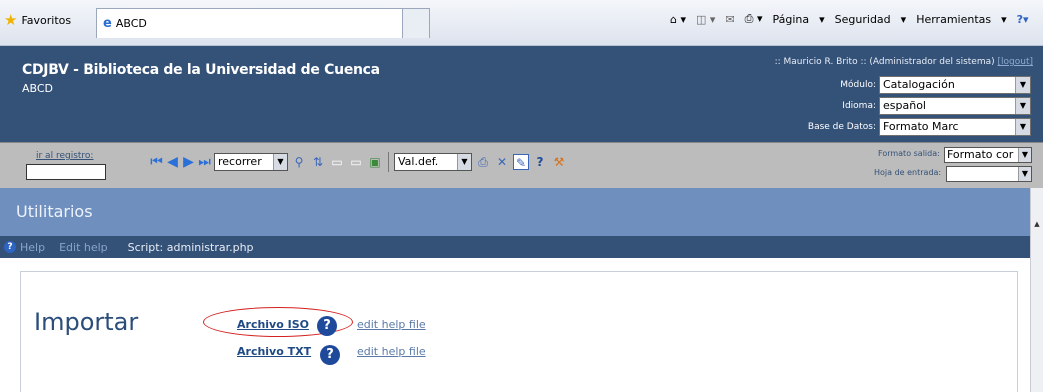 This screenshot has height=392, width=1043. Describe the element at coordinates (515, 212) in the screenshot. I see `section-bar: Utilitarios` at that location.